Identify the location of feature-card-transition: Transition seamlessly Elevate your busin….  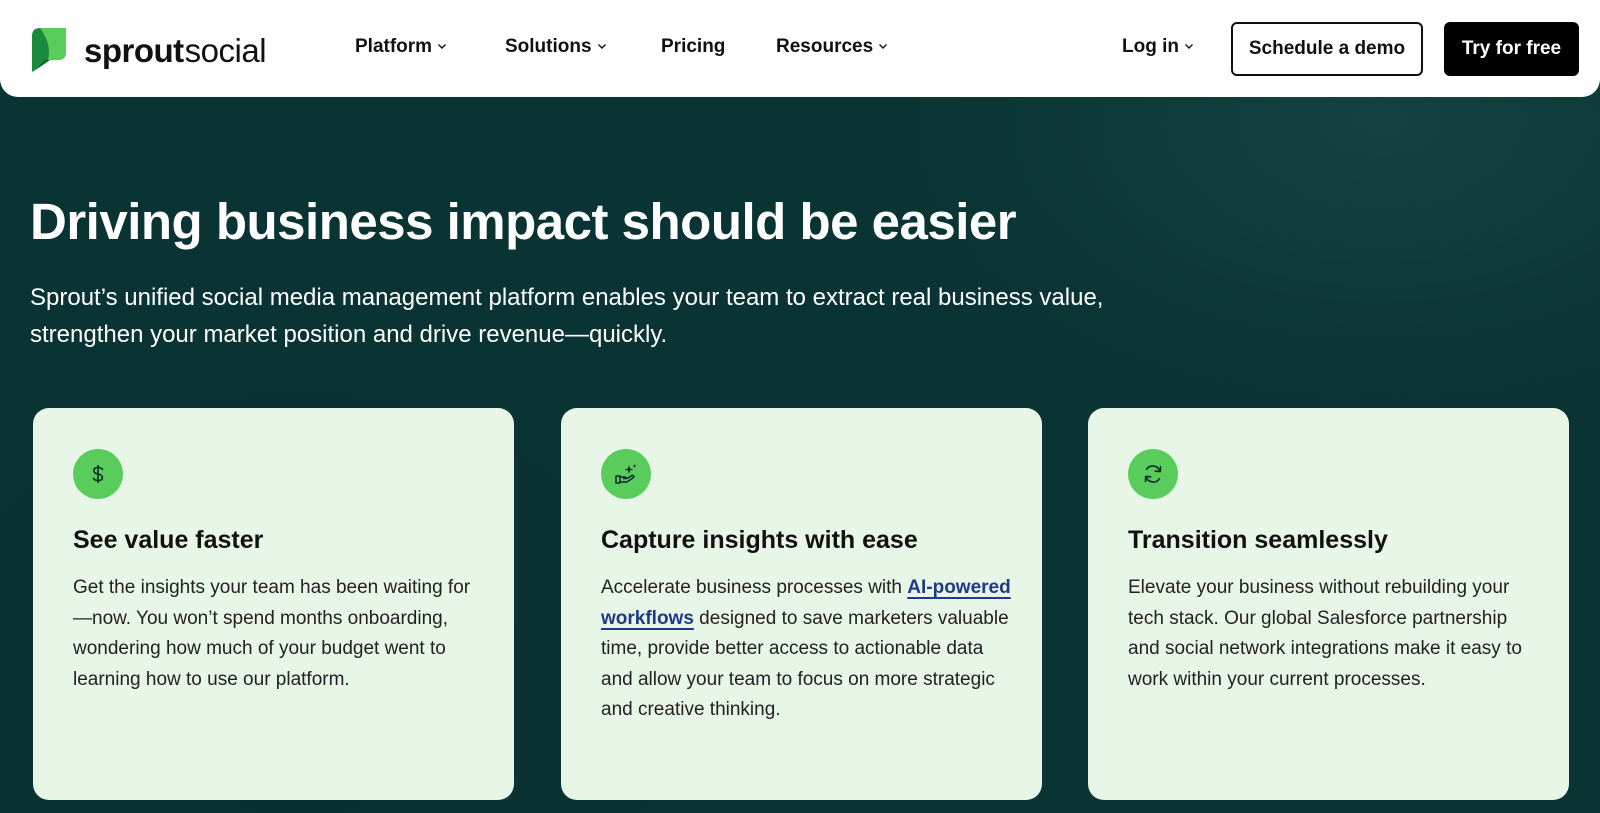
(1328, 604).